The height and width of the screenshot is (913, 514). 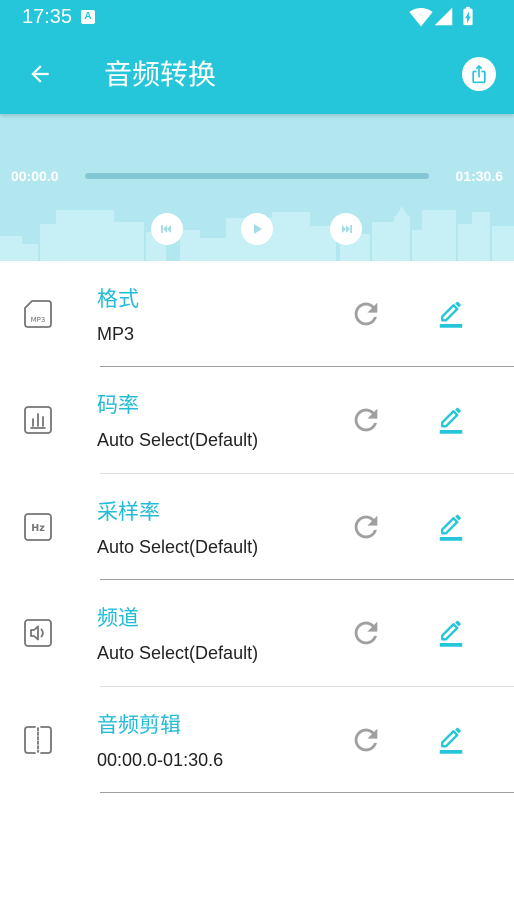 I want to click on setting-title: 码率, so click(x=118, y=405).